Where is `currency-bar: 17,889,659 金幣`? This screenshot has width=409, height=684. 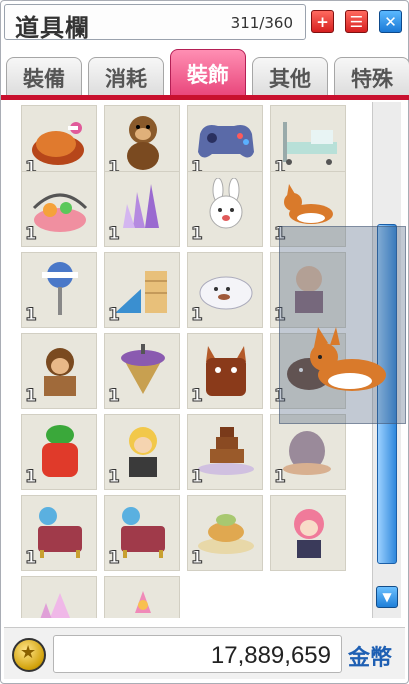
currency-bar: 17,889,659 金幣 is located at coordinates (204, 653).